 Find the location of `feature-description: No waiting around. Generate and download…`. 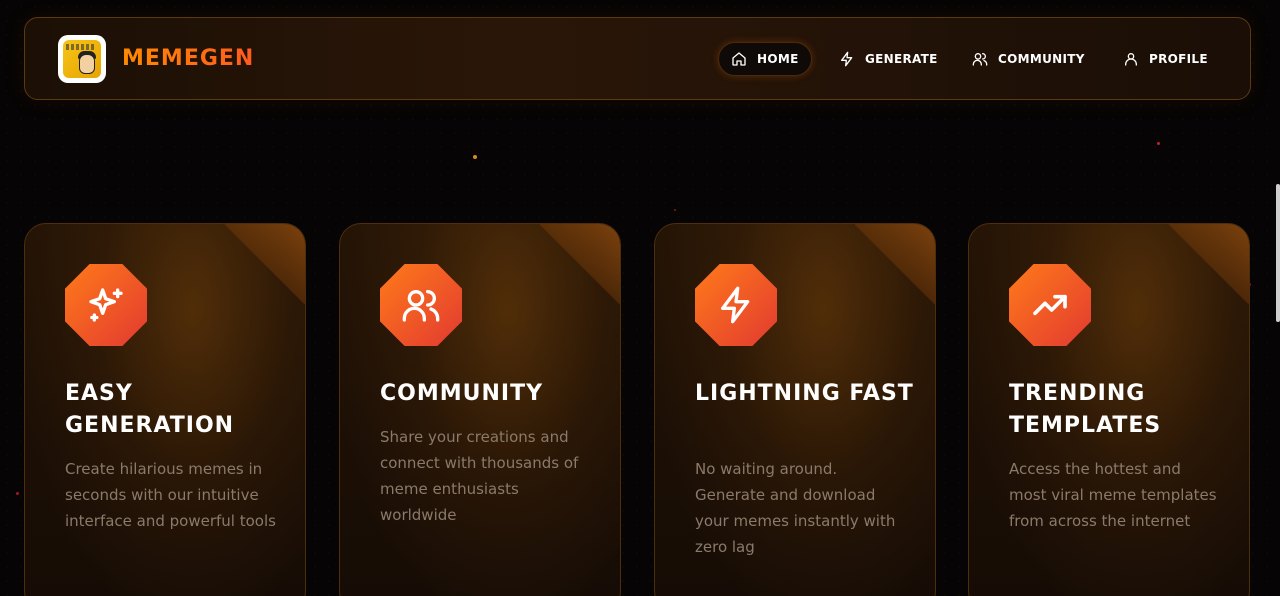

feature-description: No waiting around. Generate and download… is located at coordinates (795, 508).